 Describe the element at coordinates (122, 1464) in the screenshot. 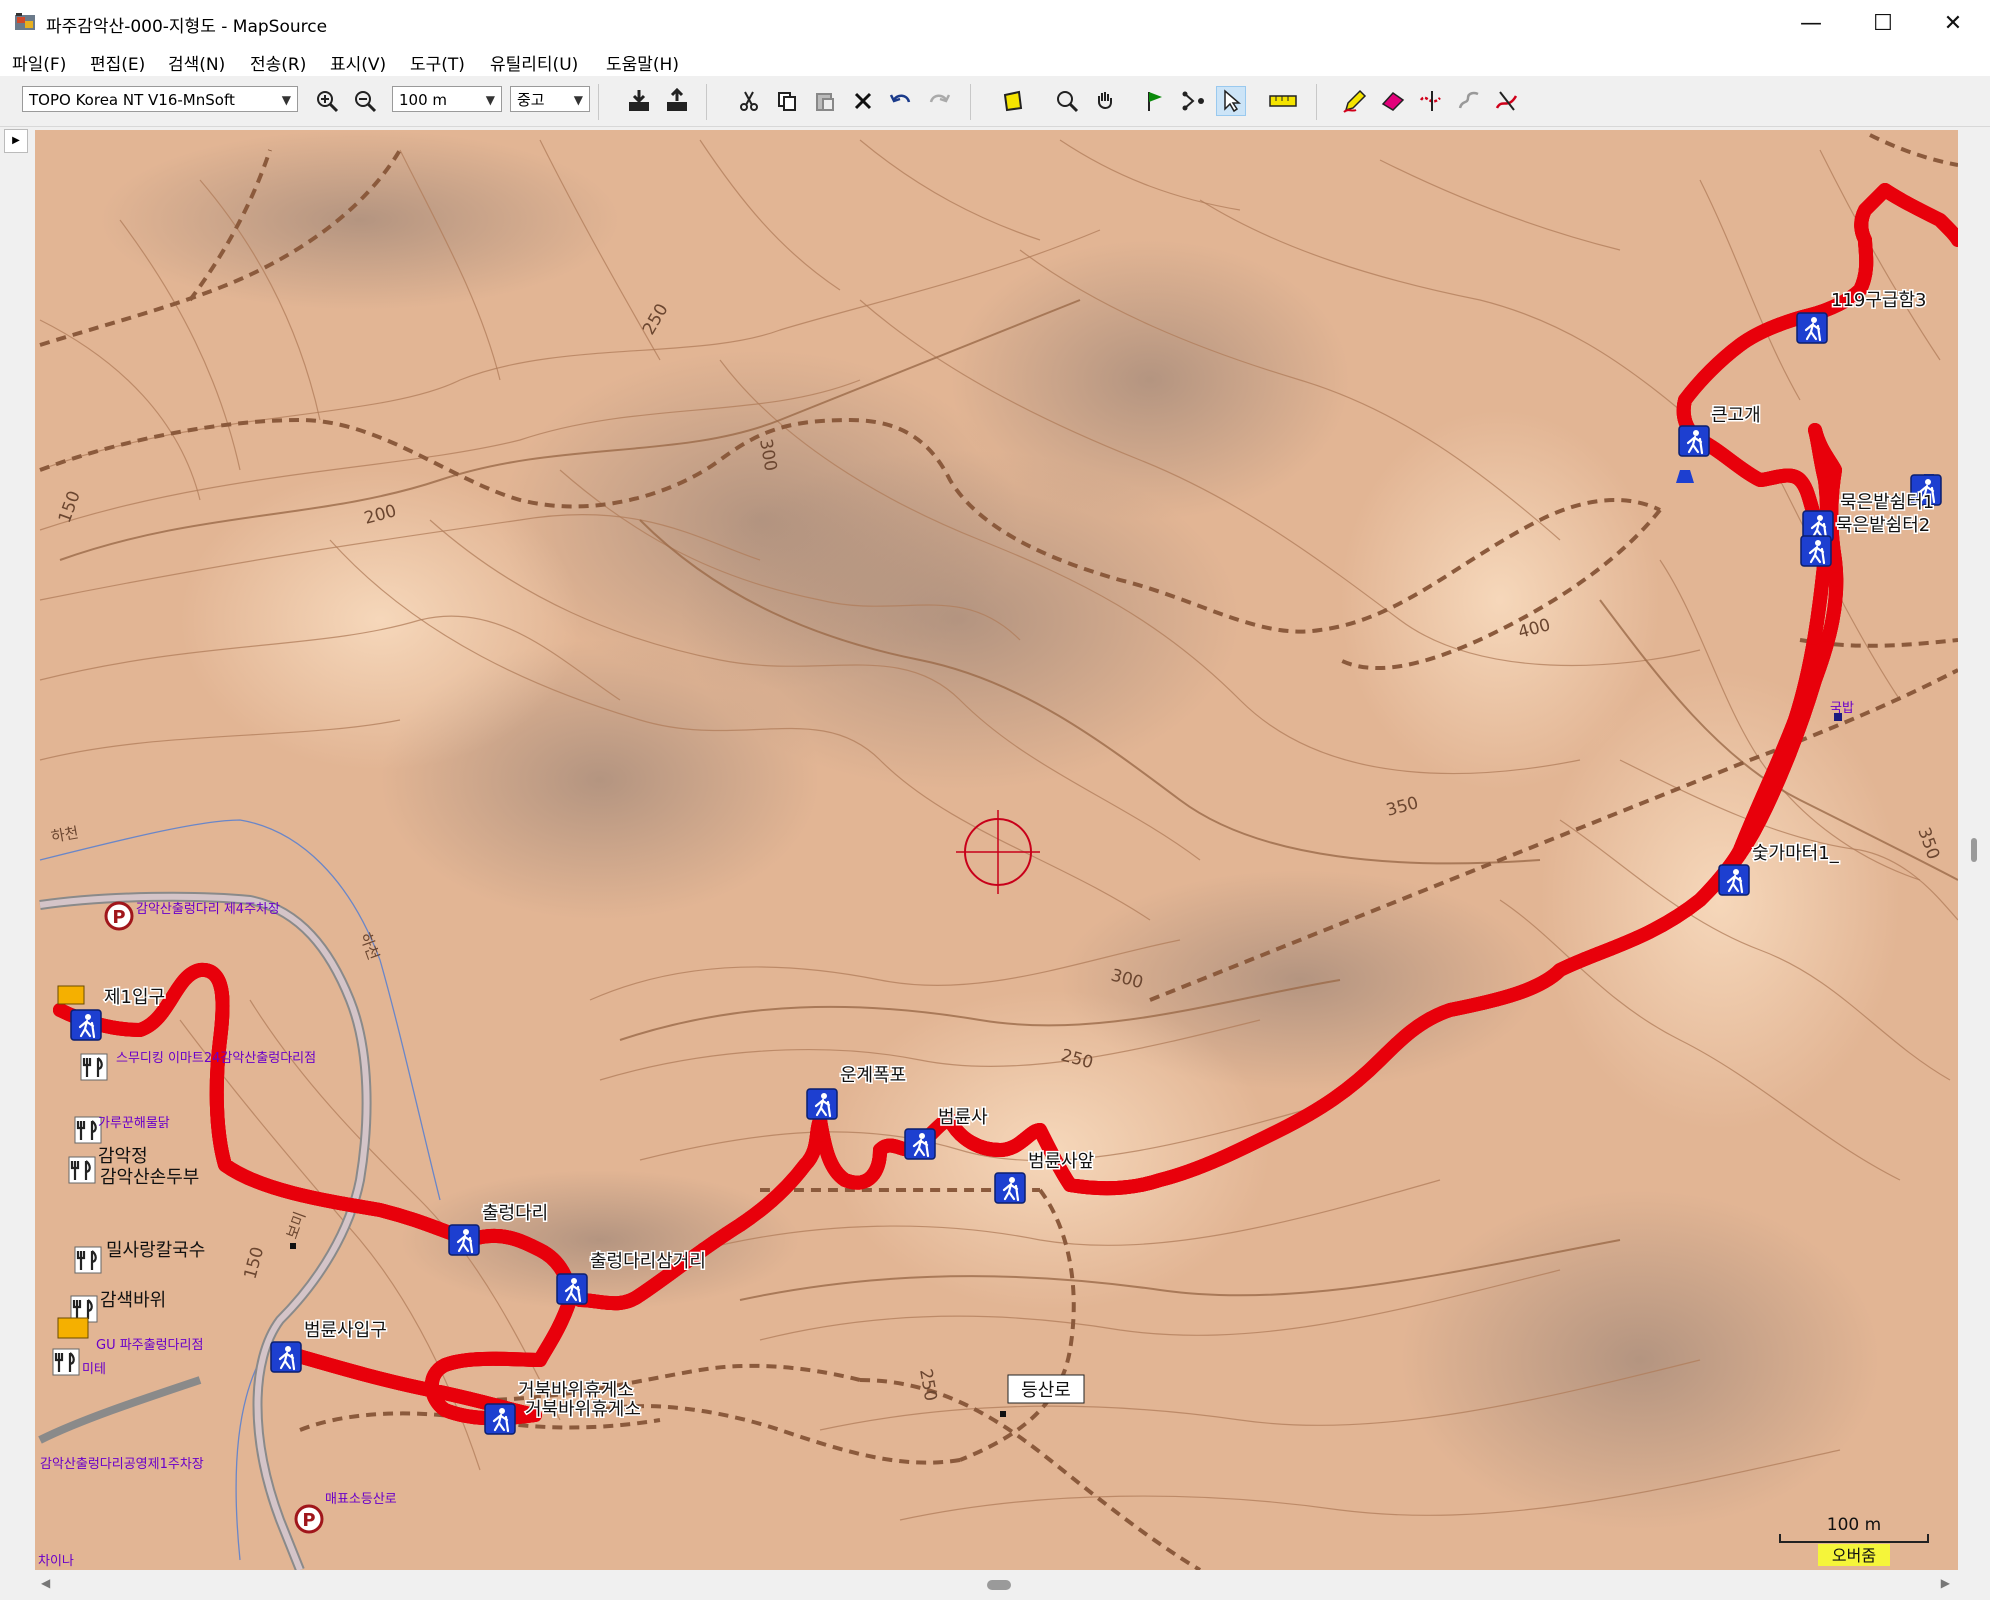

I see `poi-label: 감악산출렁다리공영제1주차장` at that location.